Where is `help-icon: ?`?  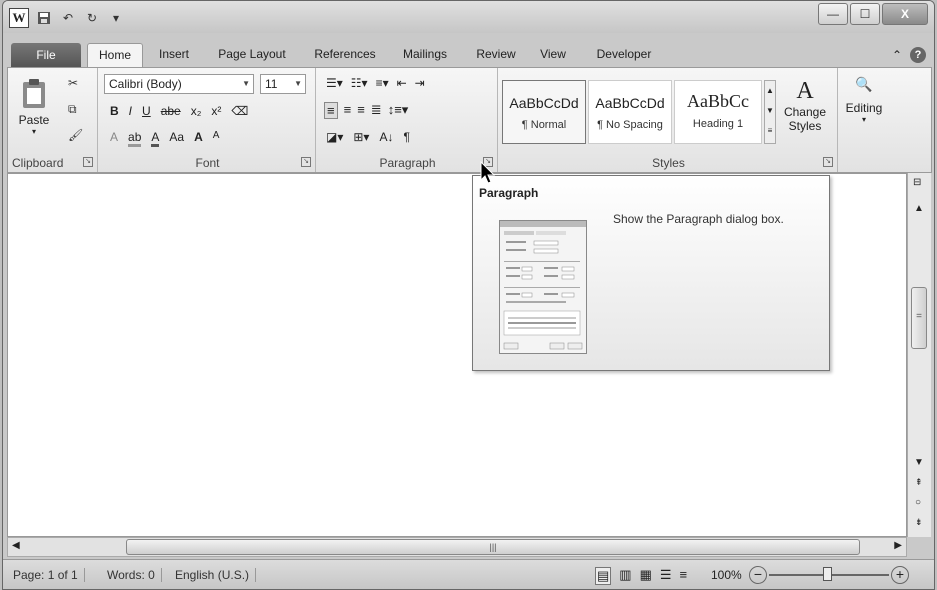 help-icon: ? is located at coordinates (918, 55).